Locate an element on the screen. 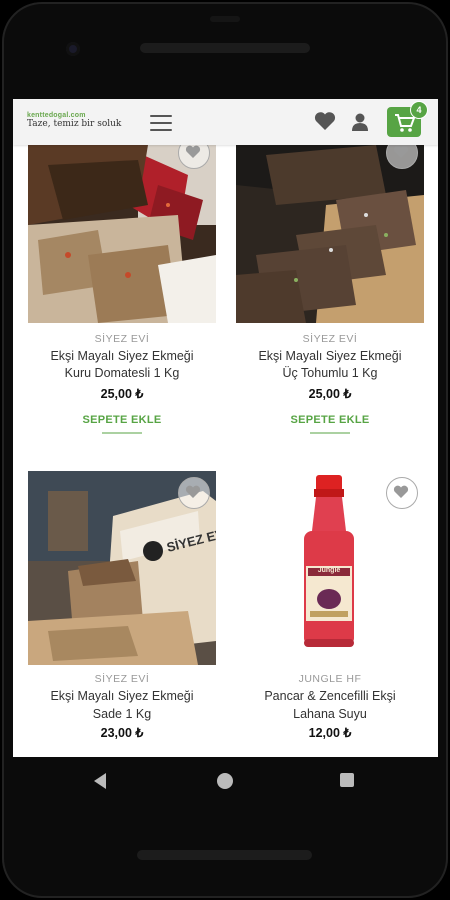  front-camera is located at coordinates (73, 49).